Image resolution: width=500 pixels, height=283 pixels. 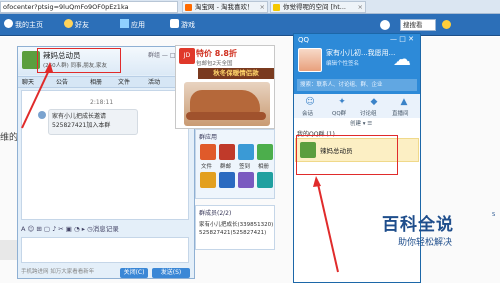 I want to click on watermark-title: 百科全说, so click(x=418, y=225).